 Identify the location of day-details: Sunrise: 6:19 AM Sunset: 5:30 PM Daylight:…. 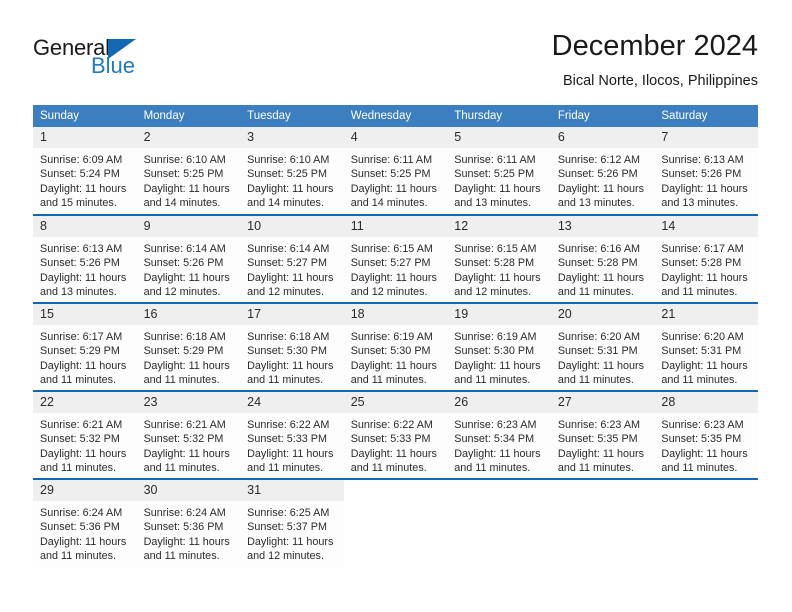
(499, 356).